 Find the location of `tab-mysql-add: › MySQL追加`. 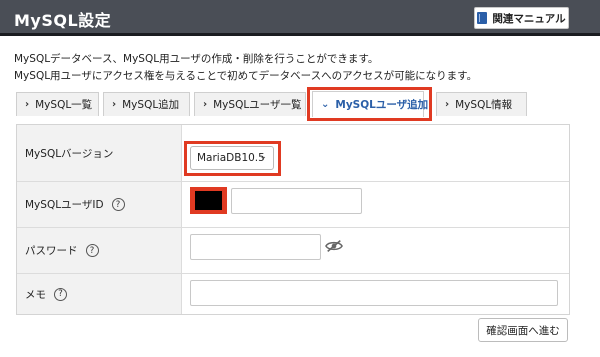

tab-mysql-add: › MySQL追加 is located at coordinates (146, 104).